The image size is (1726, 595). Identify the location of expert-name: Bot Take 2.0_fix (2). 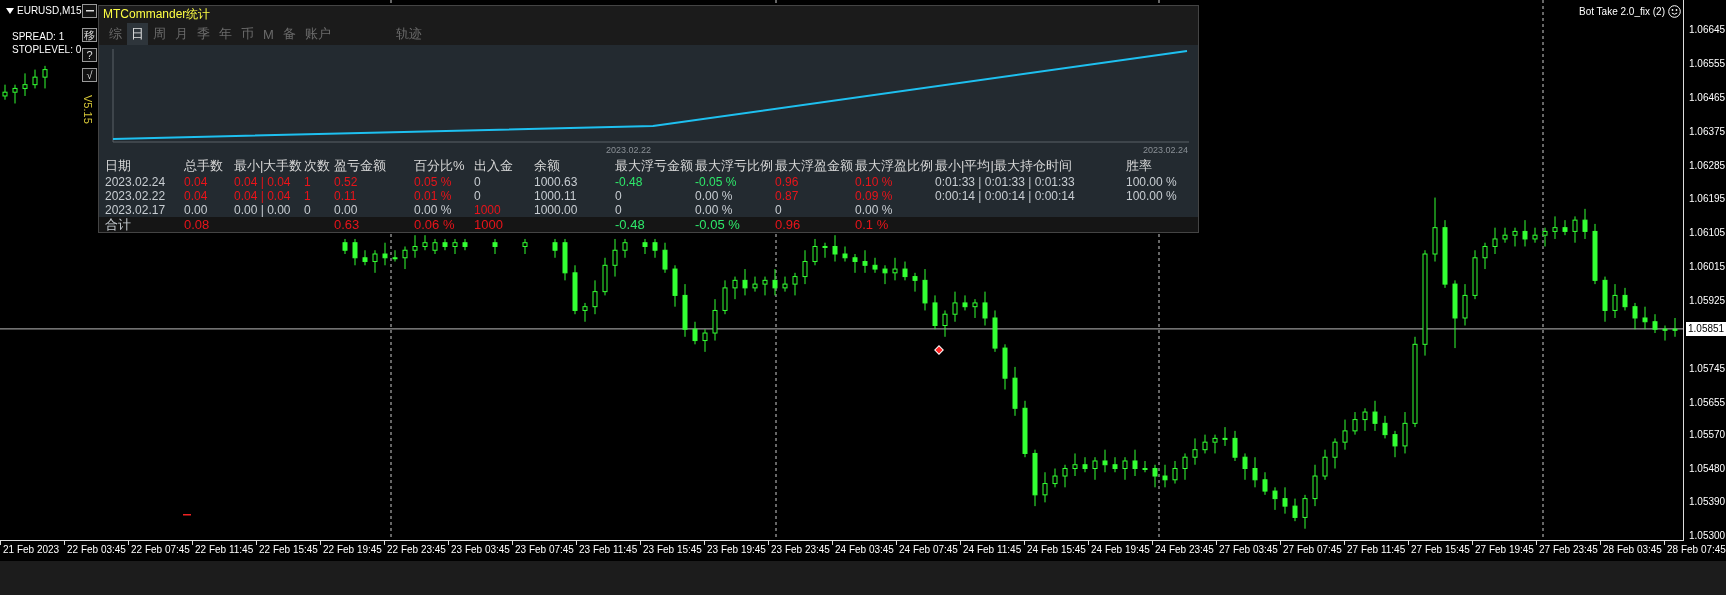
(1622, 11).